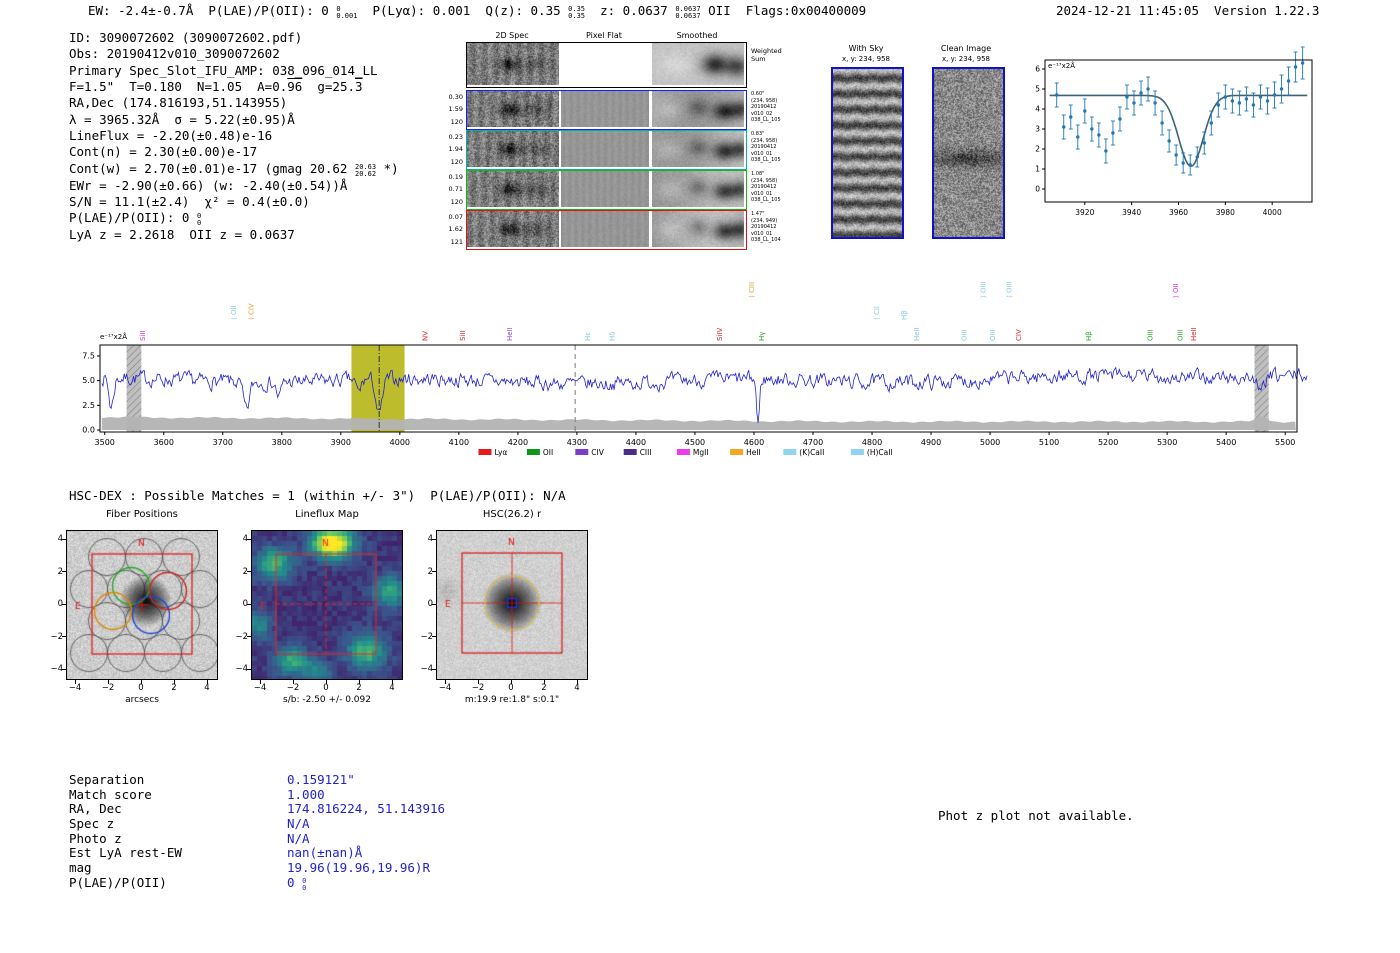 The height and width of the screenshot is (953, 1400). Describe the element at coordinates (366, 809) in the screenshot. I see `match-value: 174.816224, 51.143916` at that location.